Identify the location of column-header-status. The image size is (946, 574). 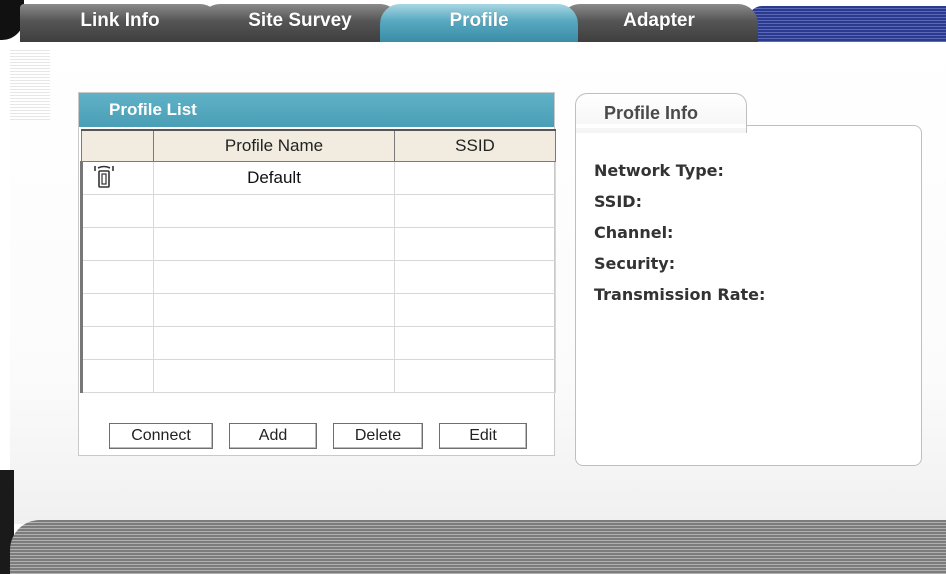
(117, 145).